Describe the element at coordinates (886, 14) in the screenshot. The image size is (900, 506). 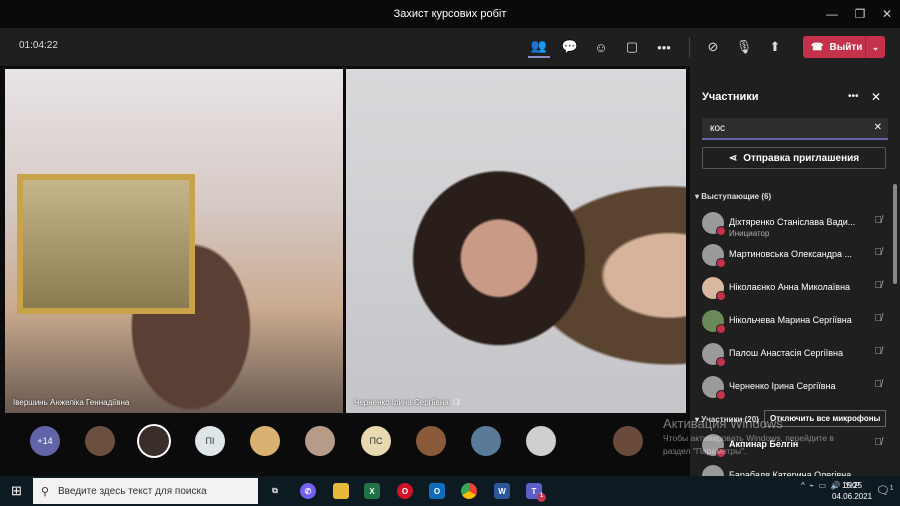
I see `close-window-button: ✕` at that location.